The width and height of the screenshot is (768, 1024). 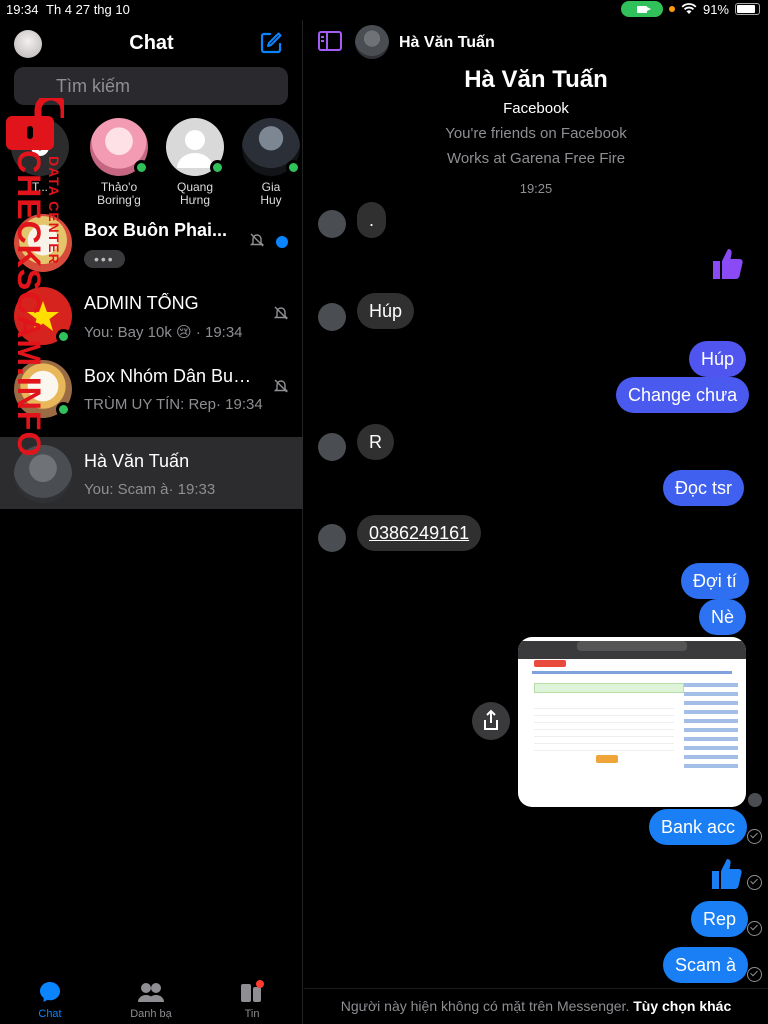 I want to click on incoming-message: ., so click(x=372, y=220).